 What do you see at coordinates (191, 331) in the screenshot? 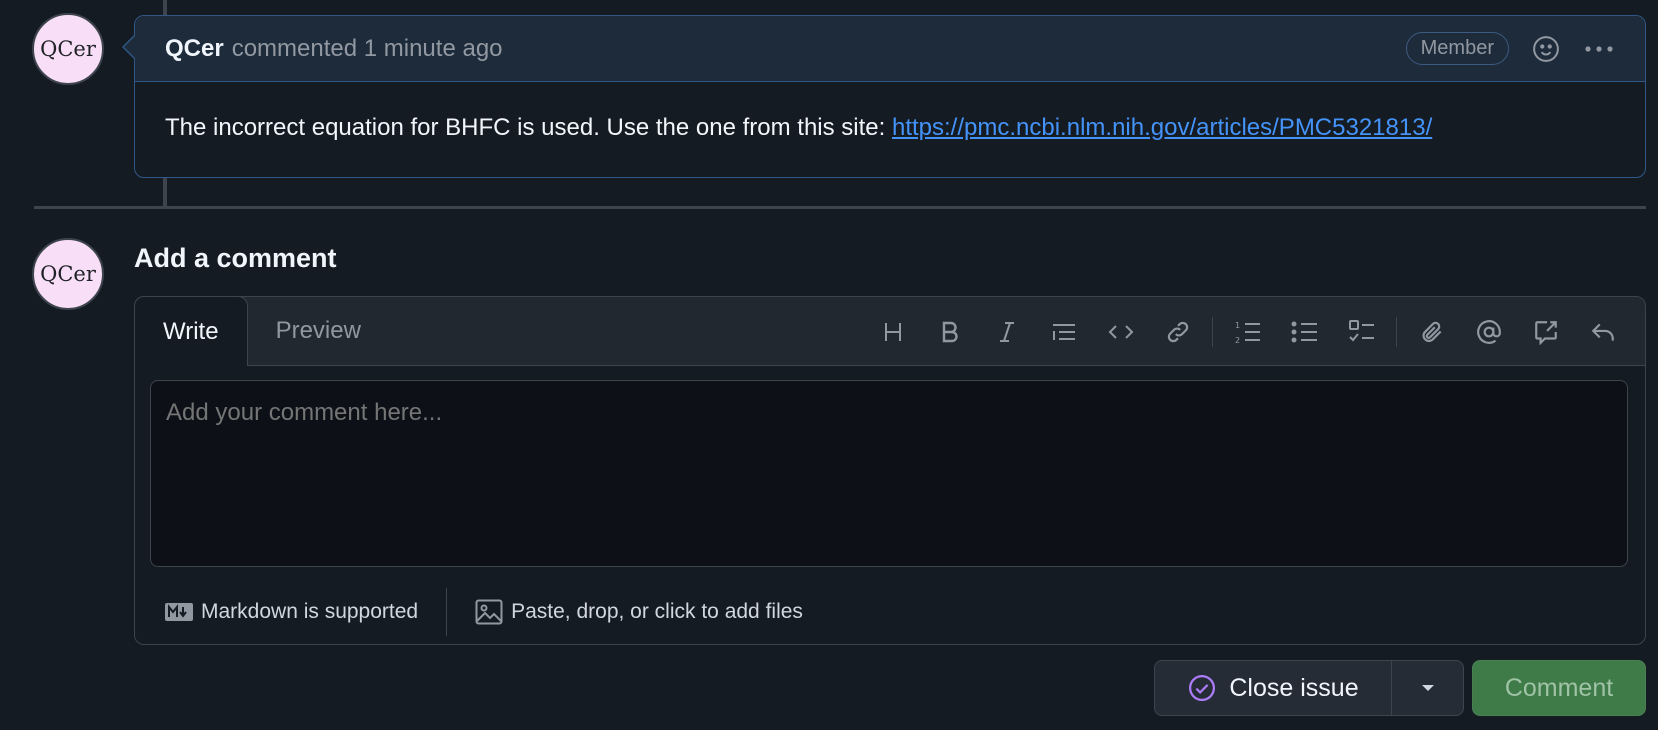
I see `tab-write: Write` at bounding box center [191, 331].